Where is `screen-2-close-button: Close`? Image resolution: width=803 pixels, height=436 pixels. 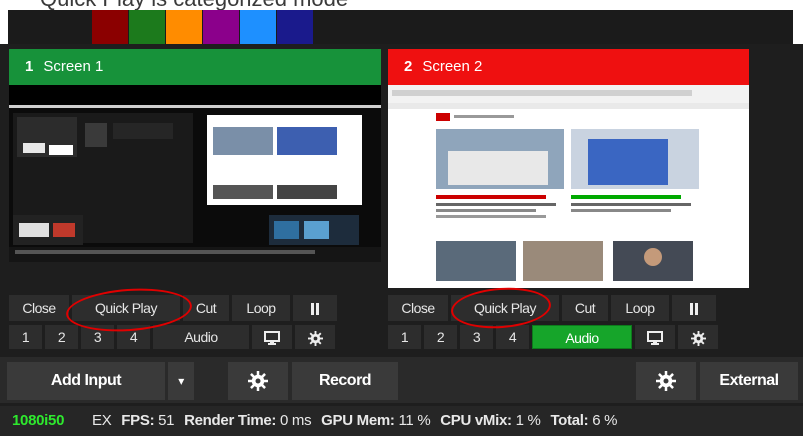 screen-2-close-button: Close is located at coordinates (418, 308).